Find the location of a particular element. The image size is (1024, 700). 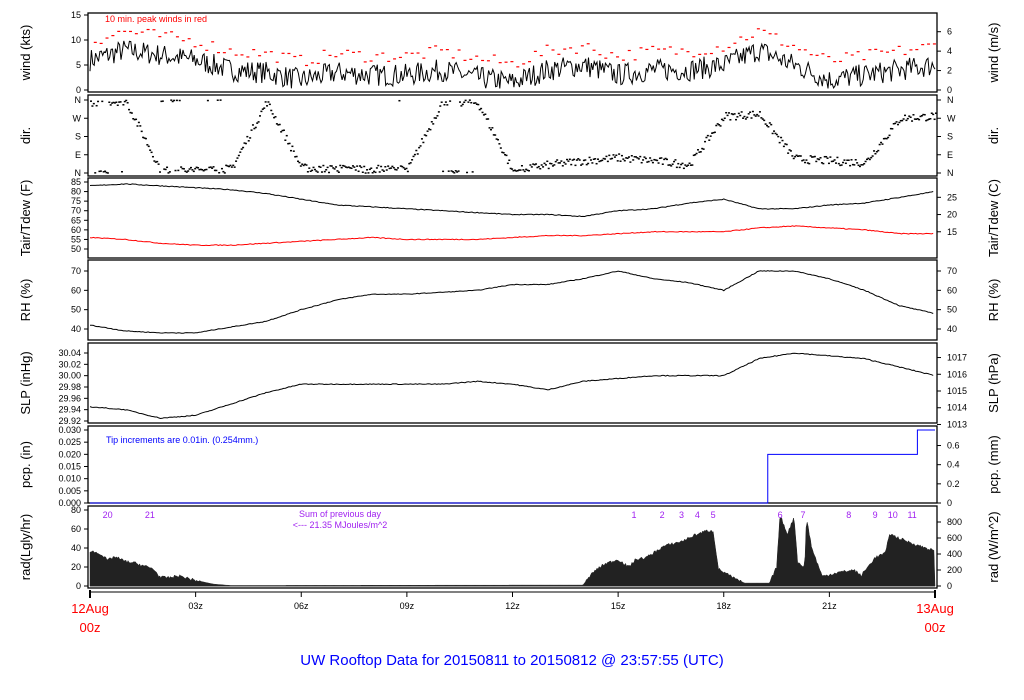

y-tick-label-right: 60 is located at coordinates (952, 290).